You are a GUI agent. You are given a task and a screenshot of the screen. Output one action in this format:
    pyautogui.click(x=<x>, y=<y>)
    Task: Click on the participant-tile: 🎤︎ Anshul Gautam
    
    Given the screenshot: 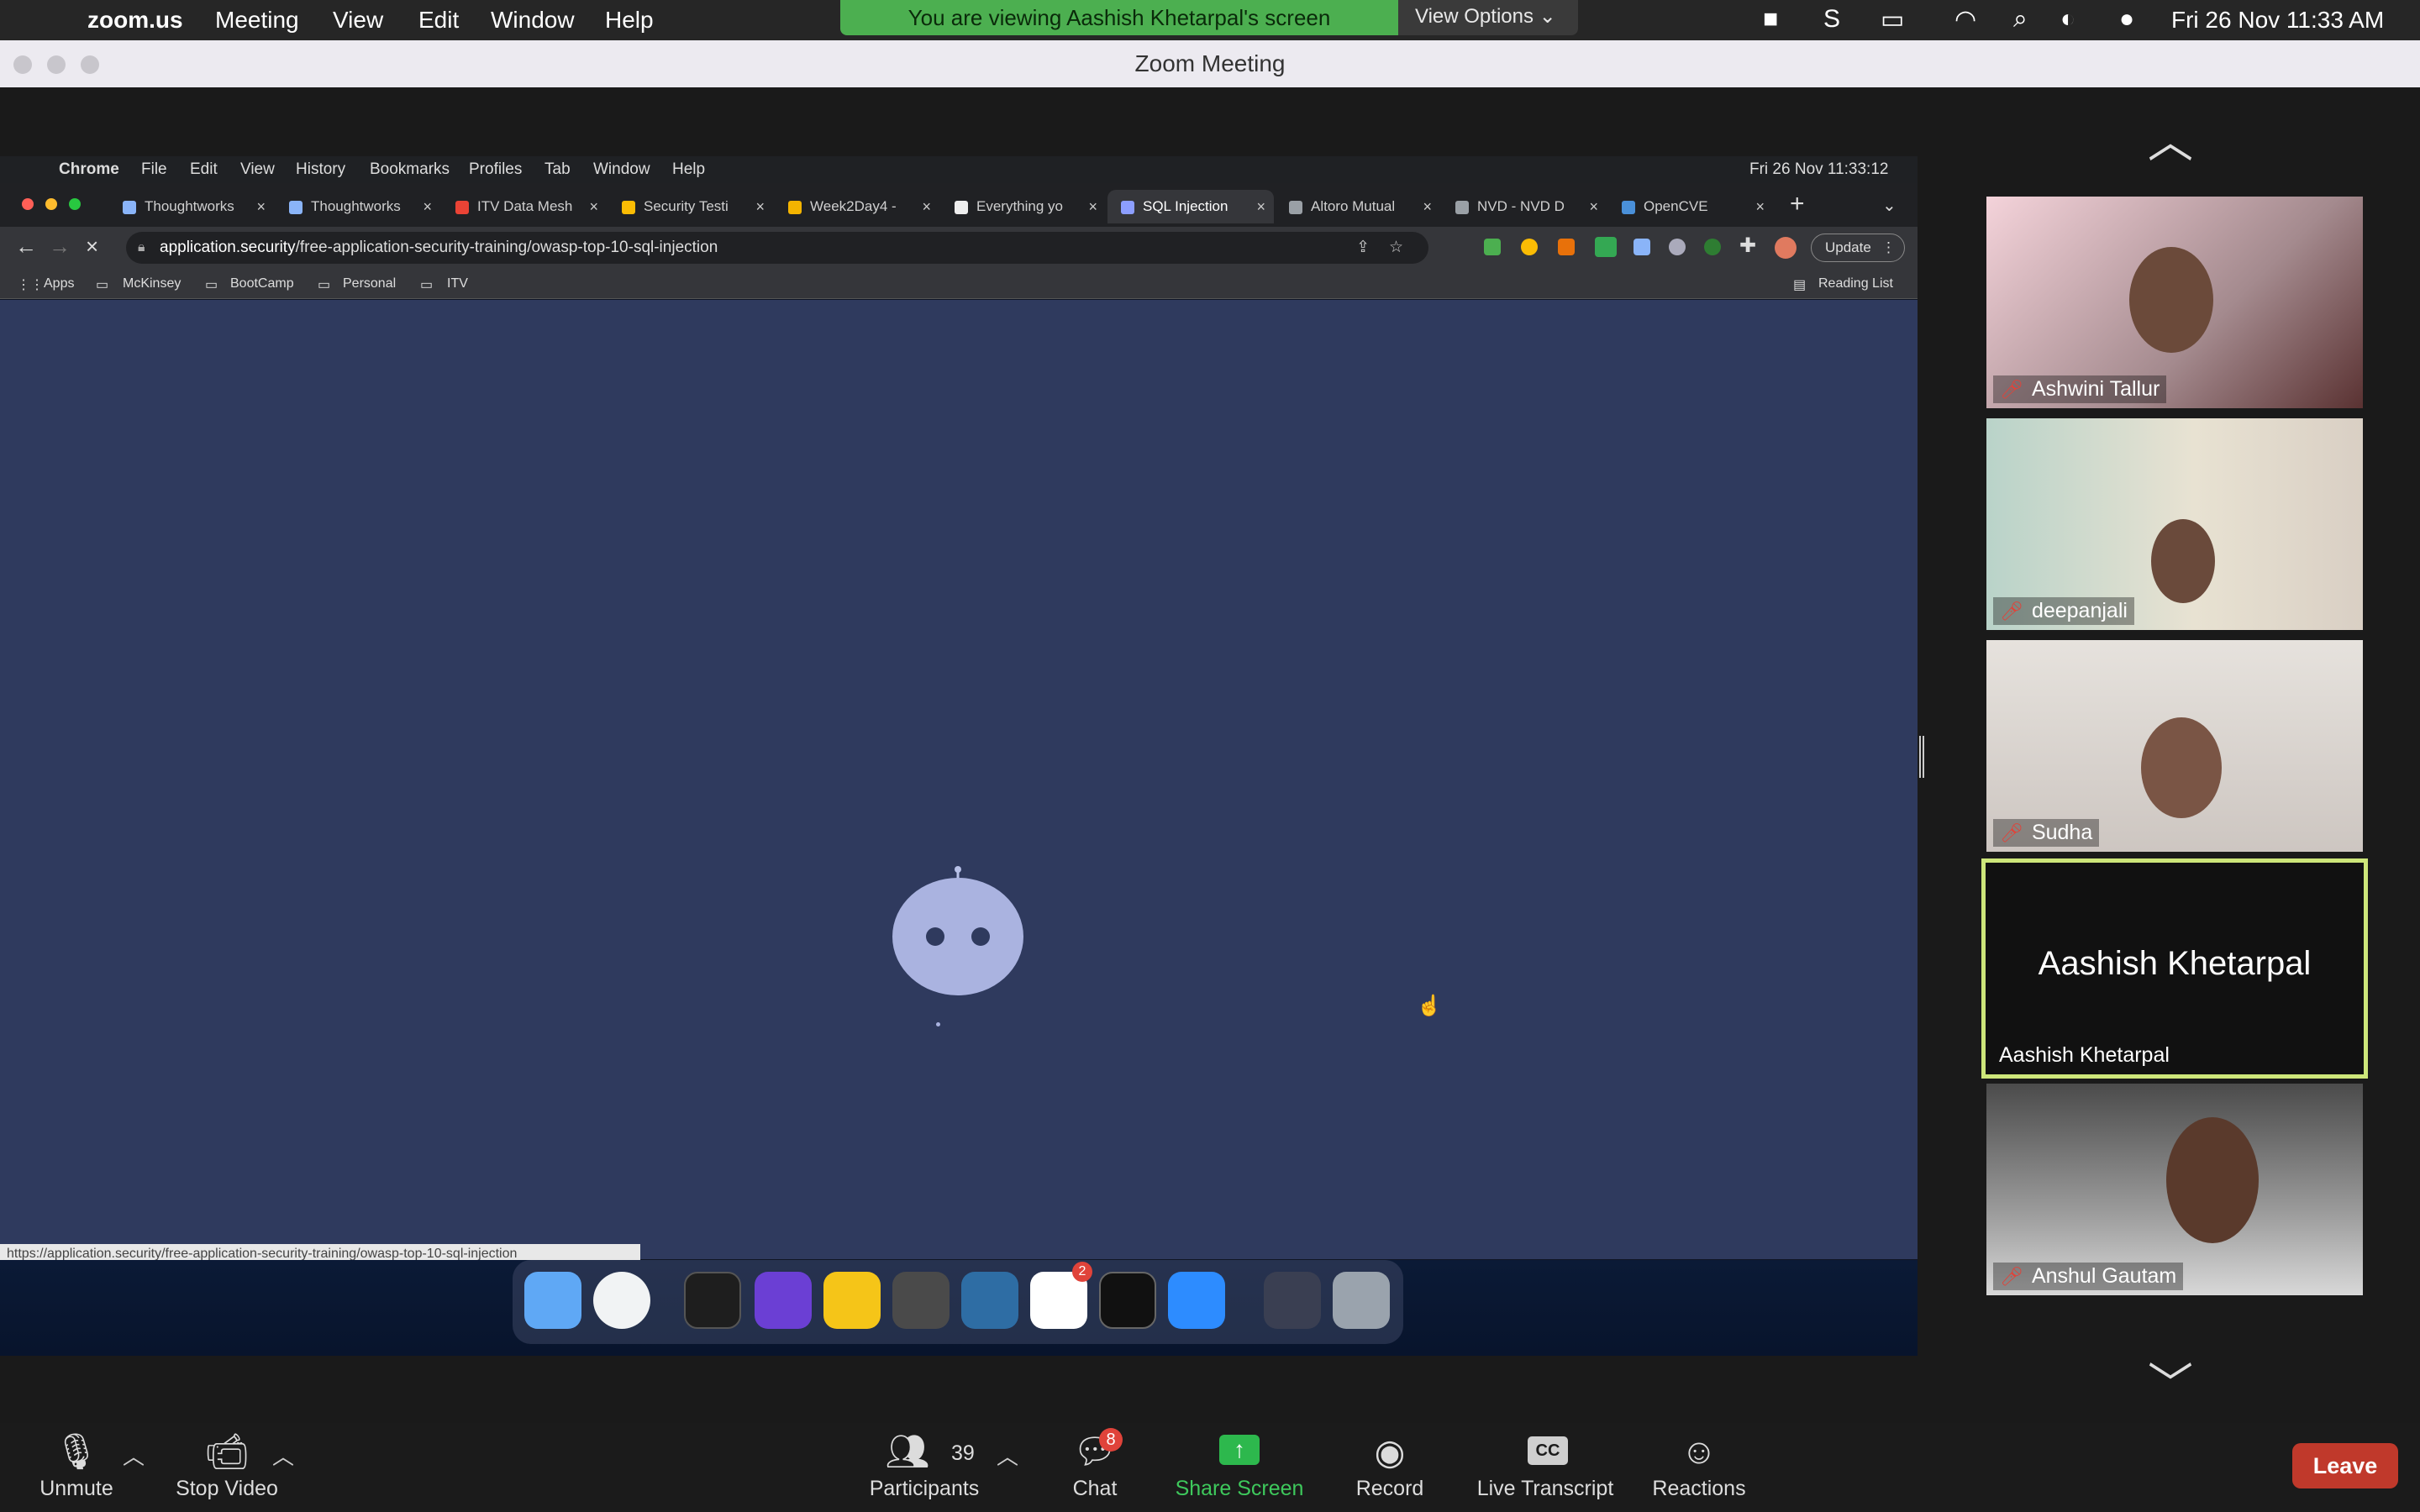 What is the action you would take?
    pyautogui.click(x=2174, y=1189)
    